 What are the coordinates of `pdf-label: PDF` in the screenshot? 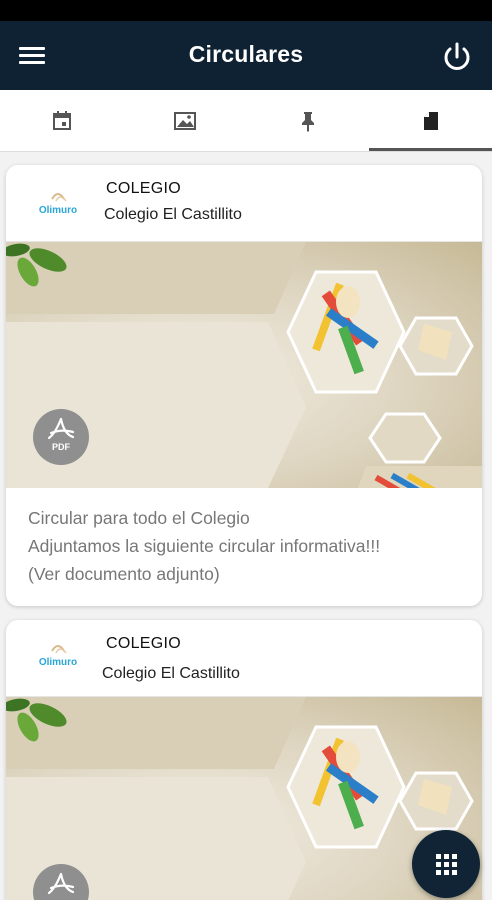 It's located at (61, 447).